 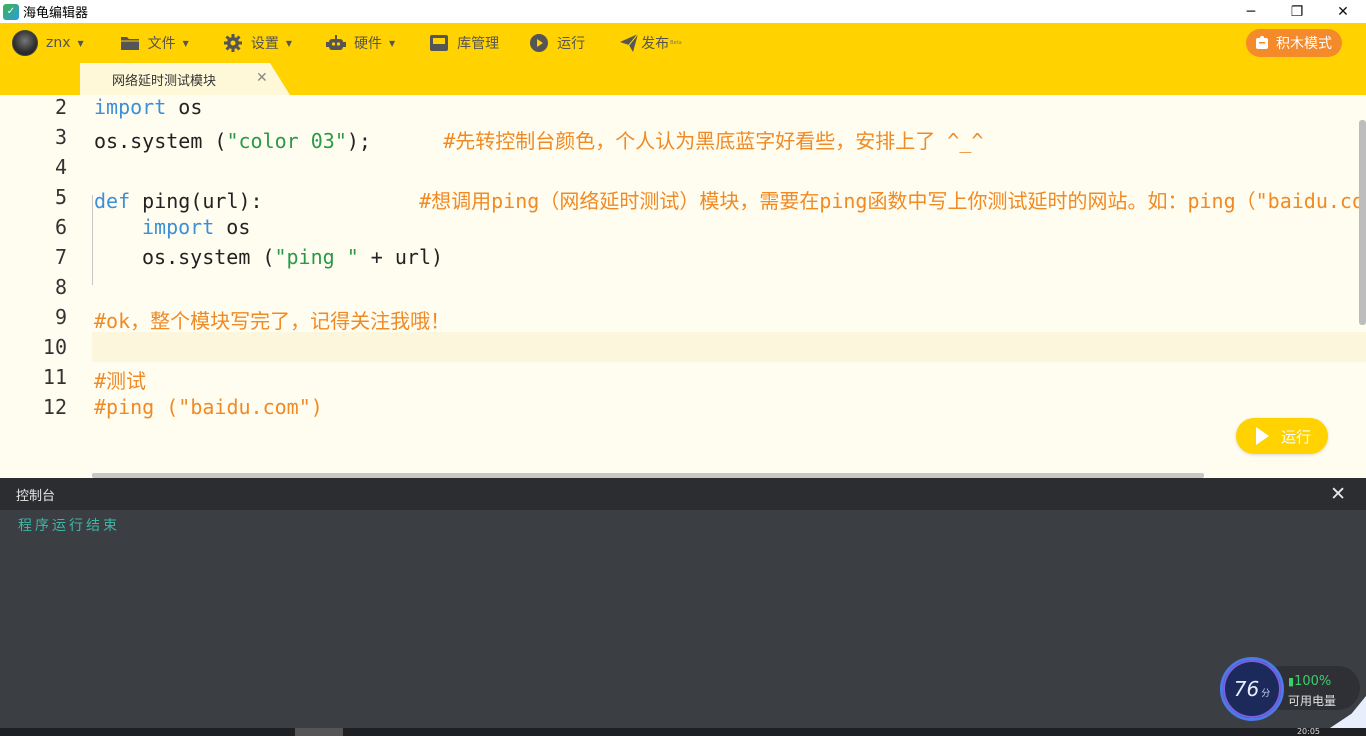 What do you see at coordinates (539, 43) in the screenshot?
I see `play-circle-icon` at bounding box center [539, 43].